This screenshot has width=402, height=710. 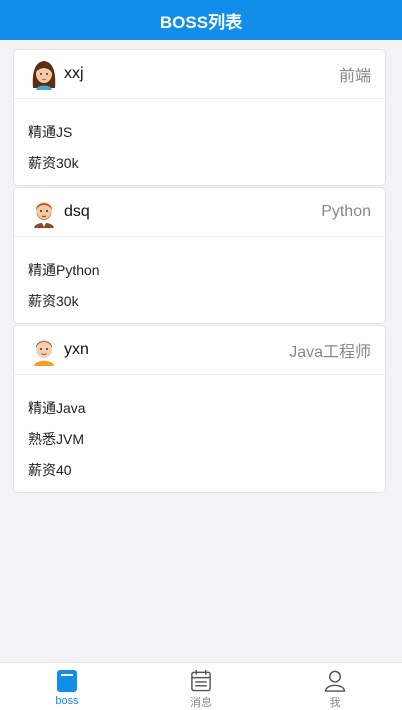 What do you see at coordinates (44, 75) in the screenshot?
I see `female-avatar-icon` at bounding box center [44, 75].